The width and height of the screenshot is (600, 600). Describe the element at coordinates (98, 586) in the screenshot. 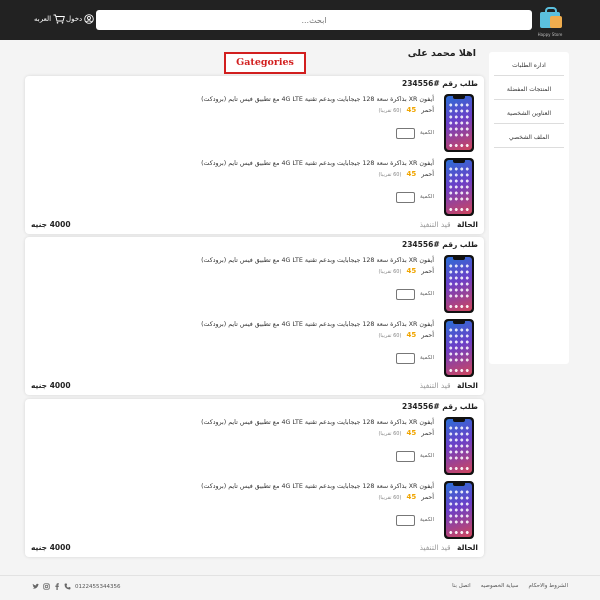

I see `footer-phone: 0122455344356` at that location.